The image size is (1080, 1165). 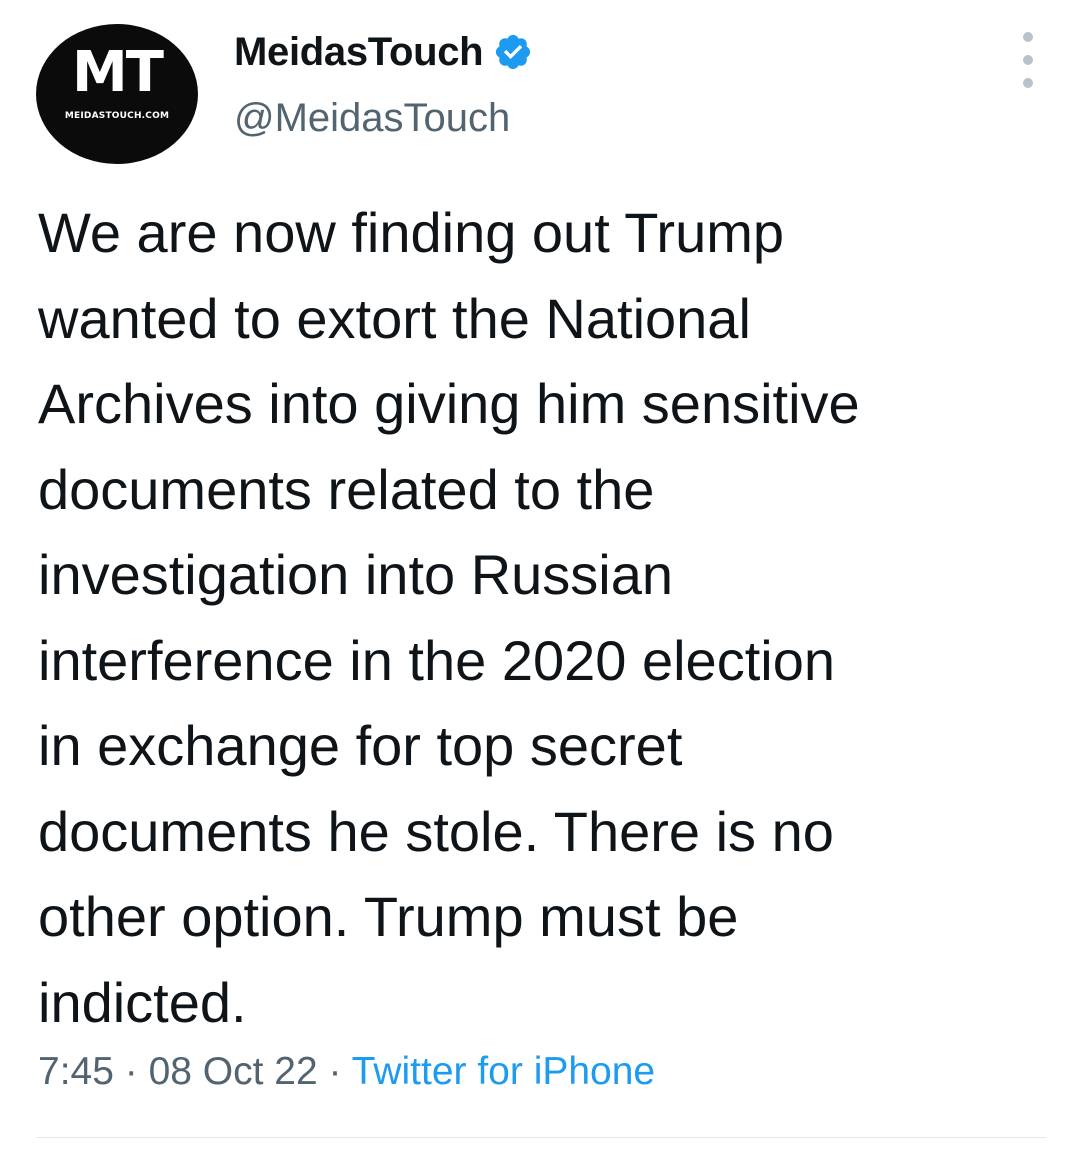 What do you see at coordinates (383, 84) in the screenshot?
I see `author-names: MeidasTouch @MeidasTouch` at bounding box center [383, 84].